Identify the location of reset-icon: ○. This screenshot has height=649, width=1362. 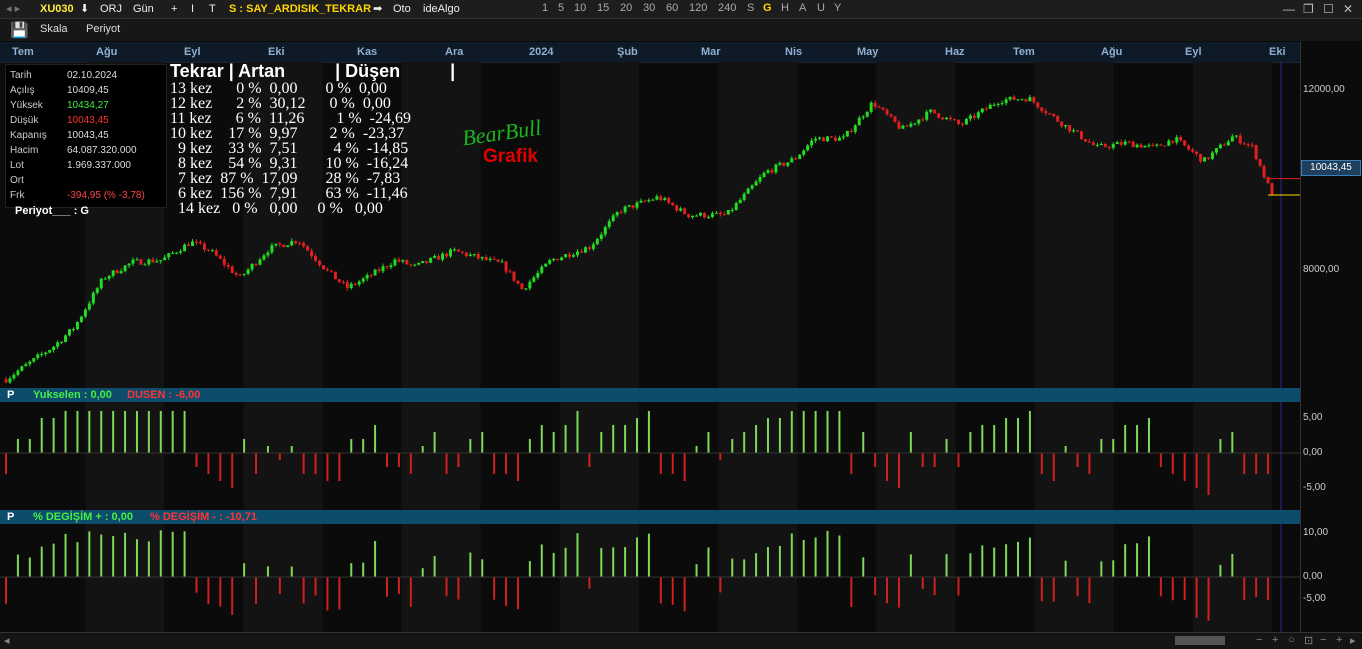
(1291, 640).